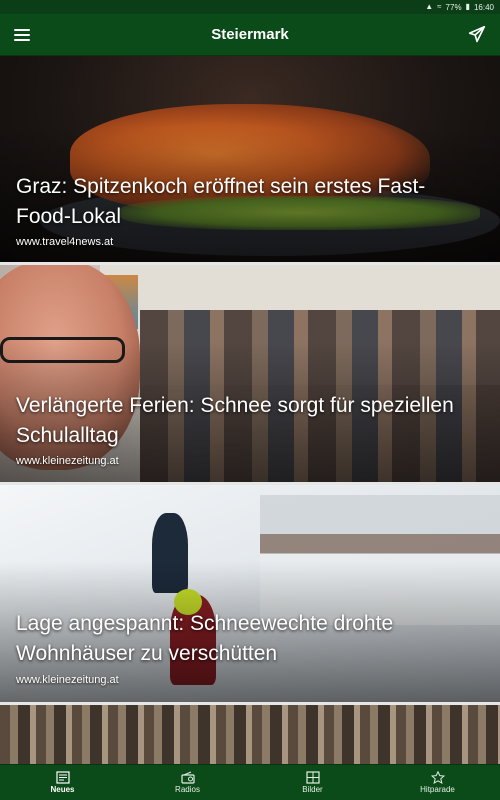 The image size is (500, 800). What do you see at coordinates (429, 6) in the screenshot?
I see `notification-icon: ▲` at bounding box center [429, 6].